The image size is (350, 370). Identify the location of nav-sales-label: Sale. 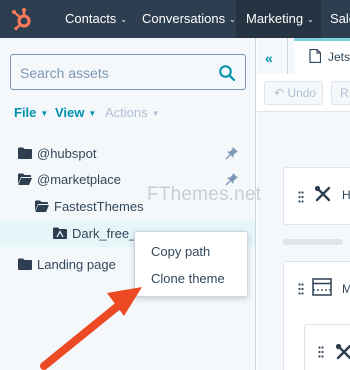
(340, 18).